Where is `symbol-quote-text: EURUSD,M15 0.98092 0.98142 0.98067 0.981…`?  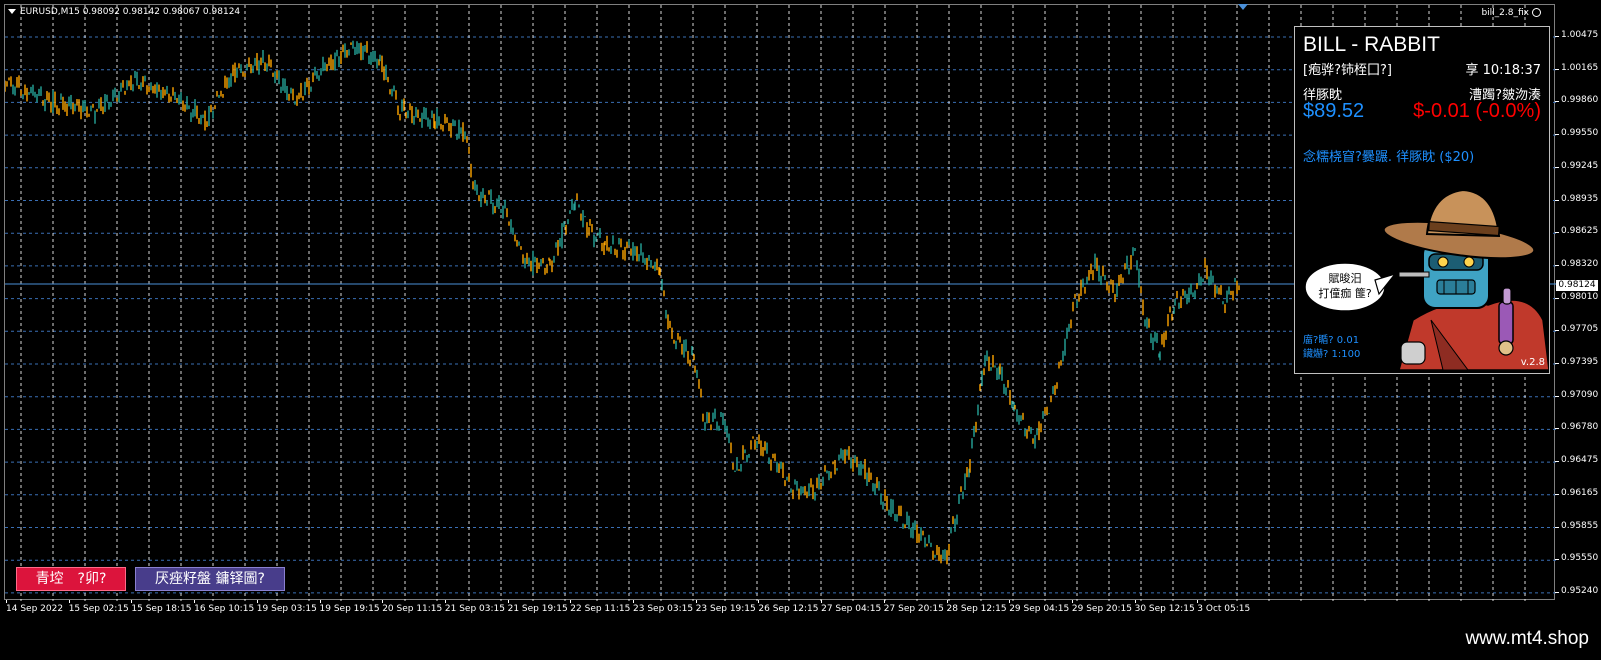 symbol-quote-text: EURUSD,M15 0.98092 0.98142 0.98067 0.981… is located at coordinates (130, 12).